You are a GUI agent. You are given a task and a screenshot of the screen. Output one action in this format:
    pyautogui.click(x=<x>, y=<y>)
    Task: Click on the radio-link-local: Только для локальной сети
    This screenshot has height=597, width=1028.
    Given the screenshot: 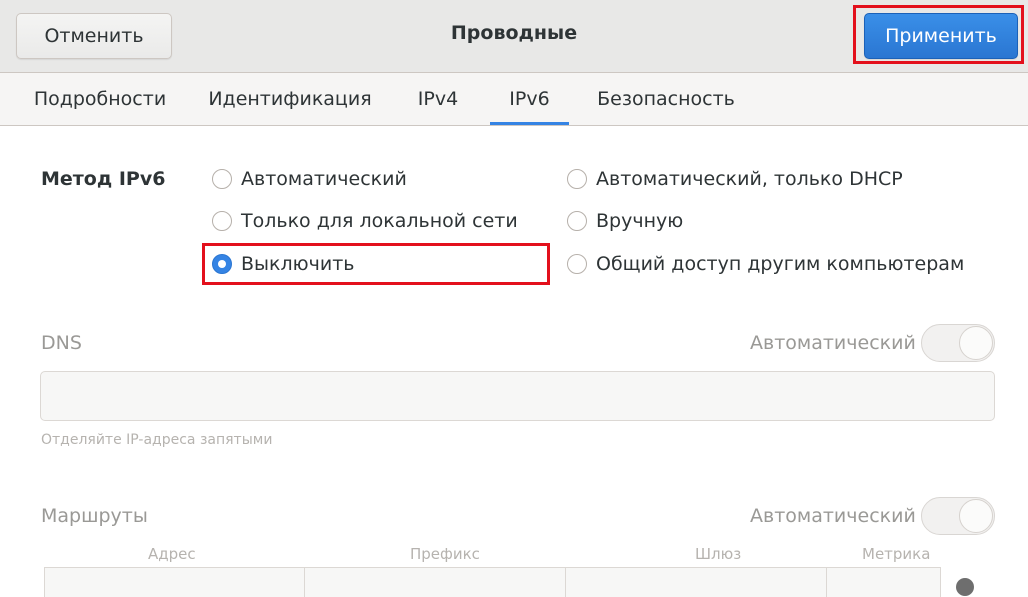 What is the action you would take?
    pyautogui.click(x=365, y=221)
    